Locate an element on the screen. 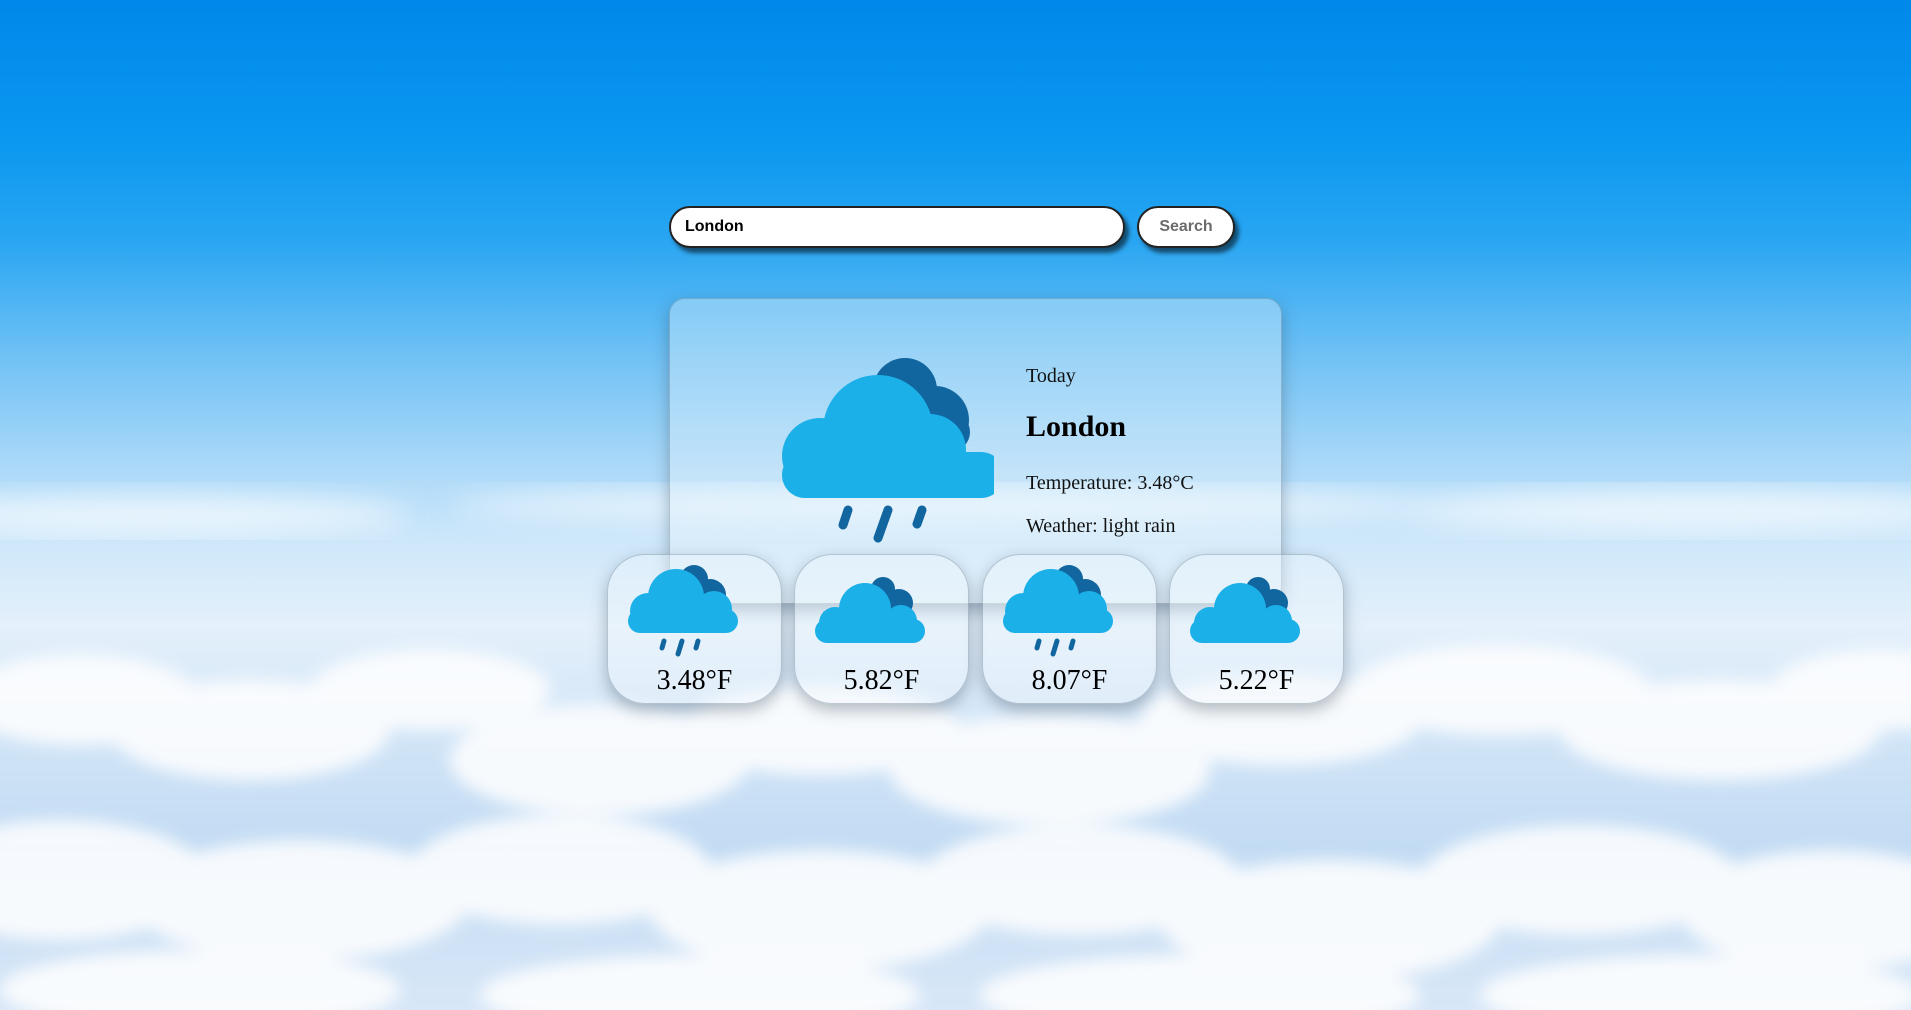 The height and width of the screenshot is (1010, 1911). forecast-temperature: 5.82°F is located at coordinates (881, 680).